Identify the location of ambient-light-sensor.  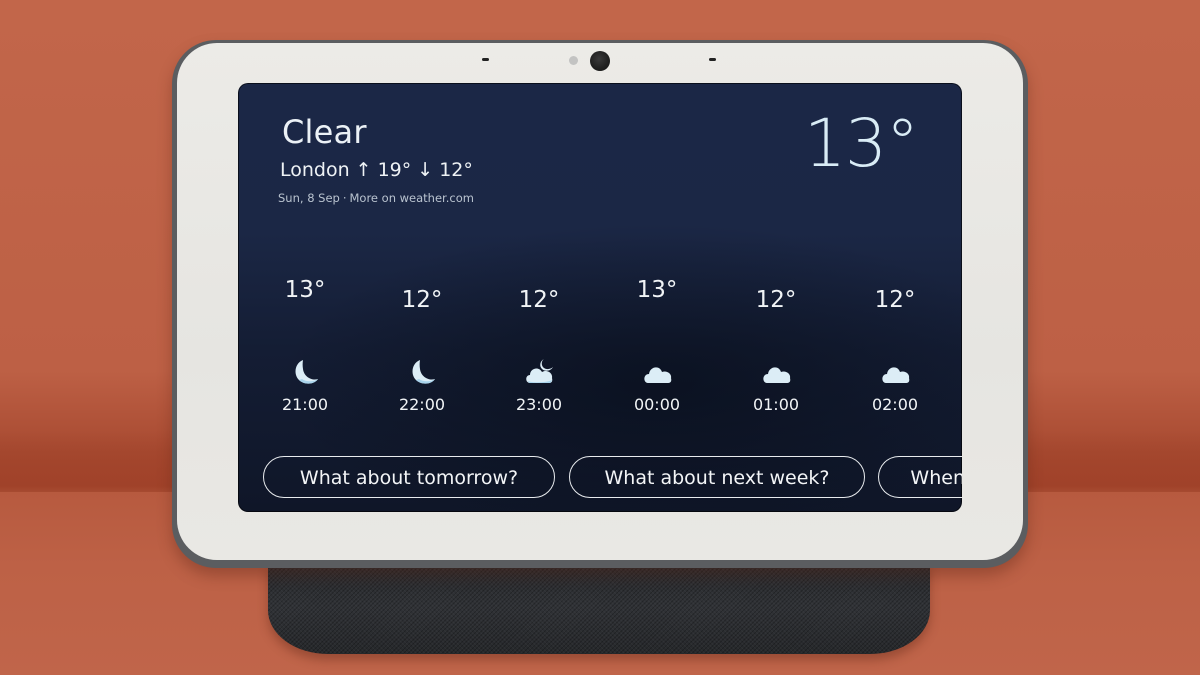
(573, 60).